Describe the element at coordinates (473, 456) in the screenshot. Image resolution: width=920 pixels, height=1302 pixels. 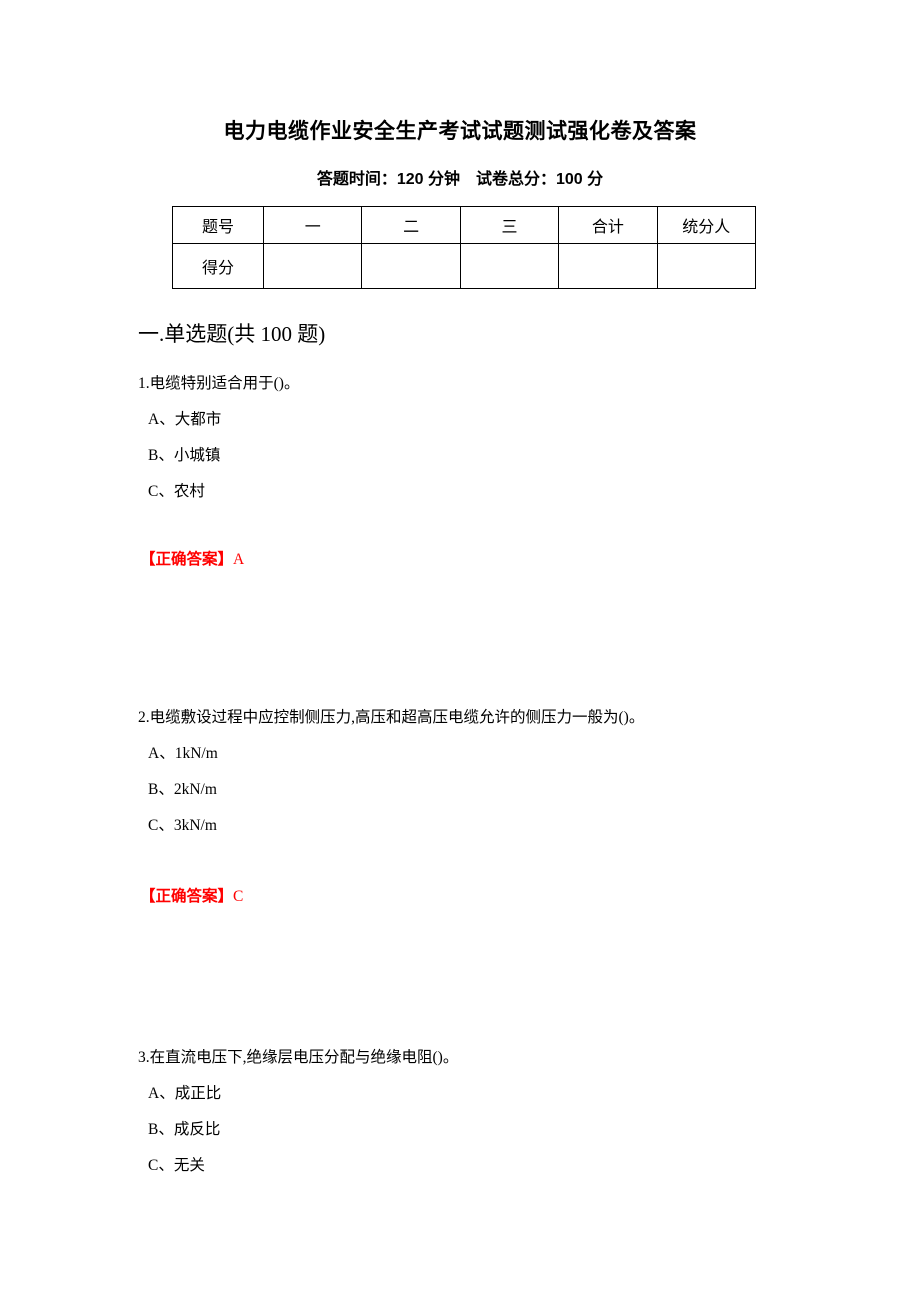
I see `question-option: B、小城镇` at that location.